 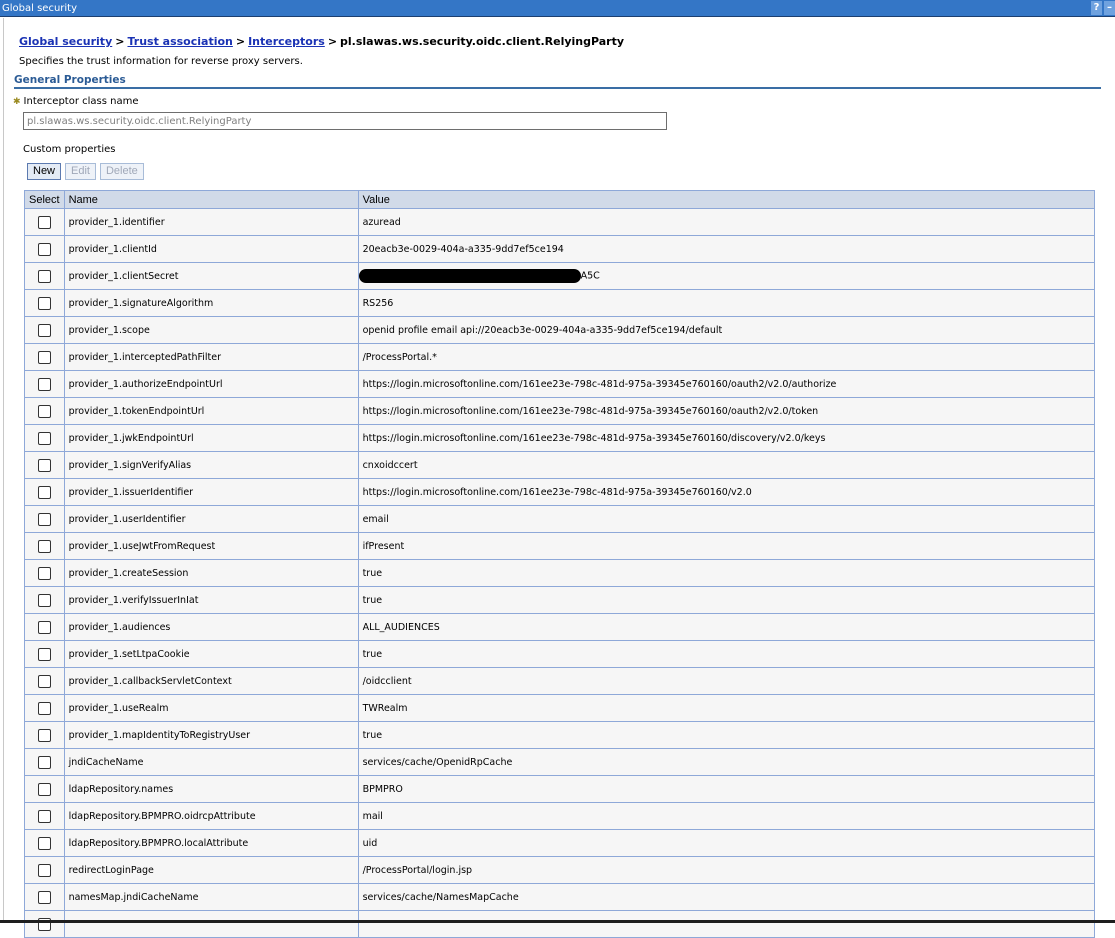 I want to click on property-name: provider_1.useRealm, so click(x=211, y=708).